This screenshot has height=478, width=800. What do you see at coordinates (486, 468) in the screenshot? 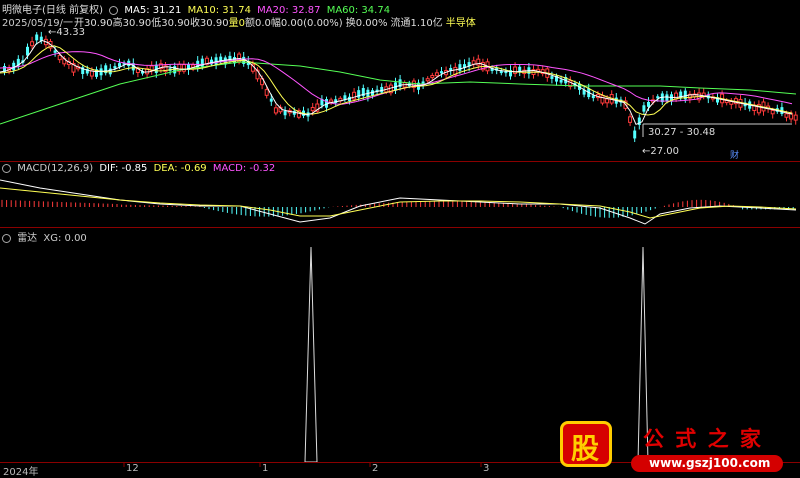
I see `x-axis-label-3: 3` at bounding box center [486, 468].